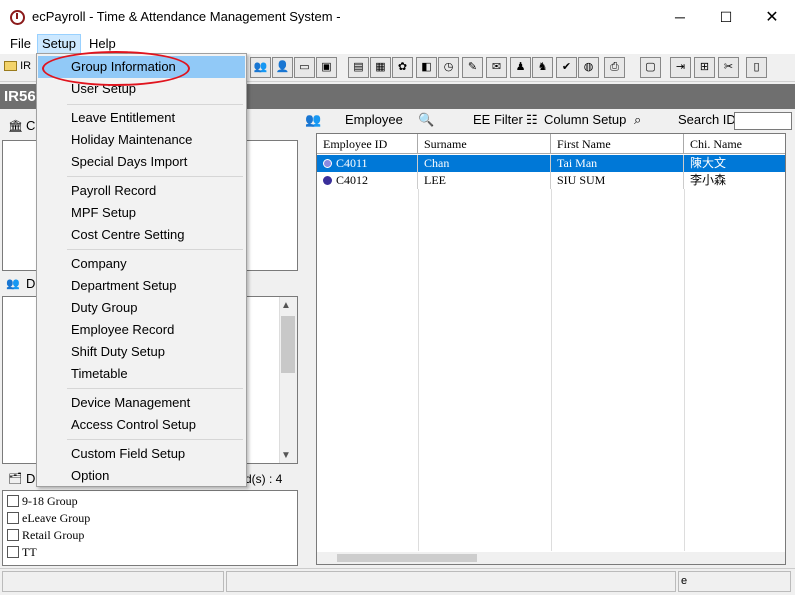 The width and height of the screenshot is (795, 595). What do you see at coordinates (31, 283) in the screenshot?
I see `department-panel-title: D` at bounding box center [31, 283].